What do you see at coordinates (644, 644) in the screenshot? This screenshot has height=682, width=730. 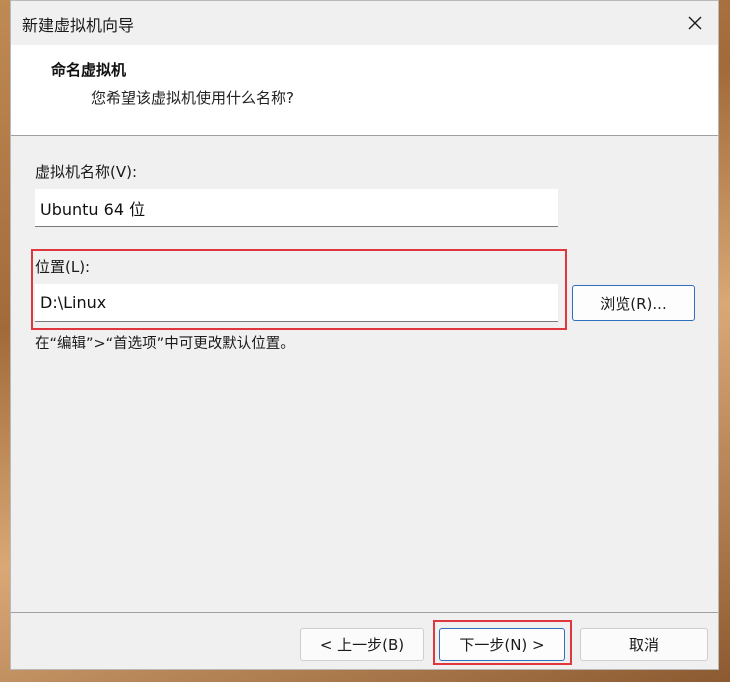 I see `cancel-button: 取消` at bounding box center [644, 644].